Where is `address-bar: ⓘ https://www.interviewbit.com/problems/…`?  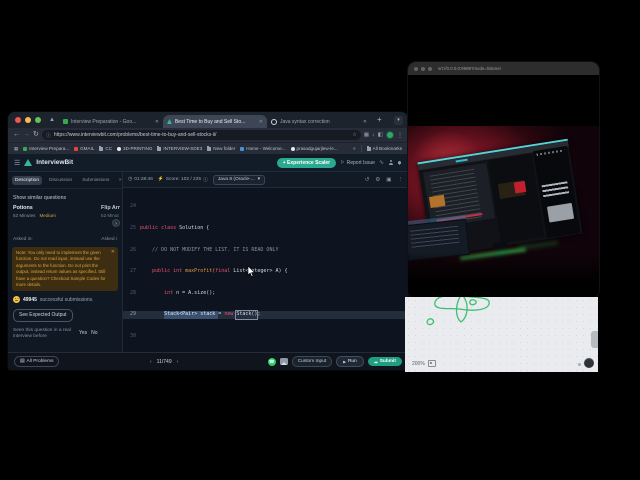 address-bar: ⓘ https://www.interviewbit.com/problems/… is located at coordinates (201, 135).